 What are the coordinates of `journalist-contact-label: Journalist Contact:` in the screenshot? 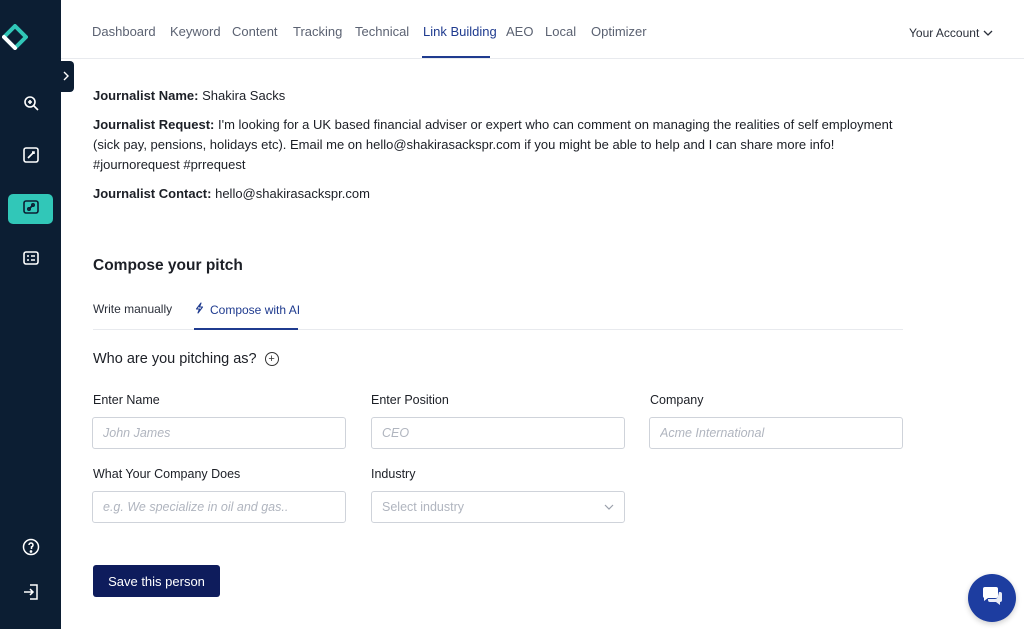 It's located at (152, 193).